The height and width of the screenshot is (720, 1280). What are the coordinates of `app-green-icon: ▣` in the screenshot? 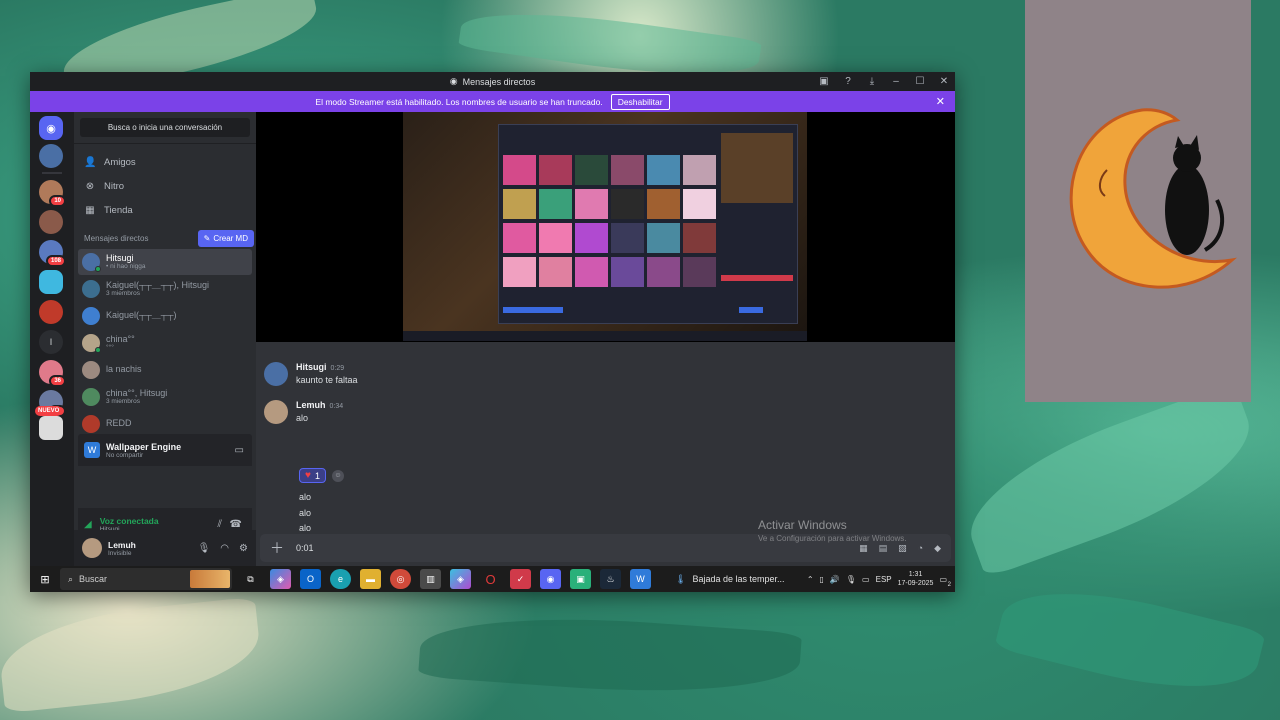 It's located at (580, 579).